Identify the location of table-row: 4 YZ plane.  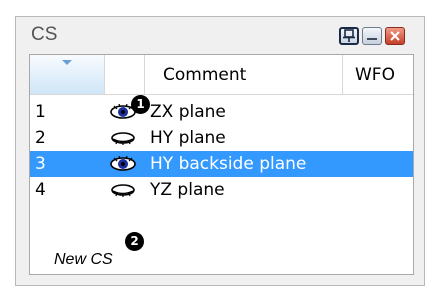
(221, 190).